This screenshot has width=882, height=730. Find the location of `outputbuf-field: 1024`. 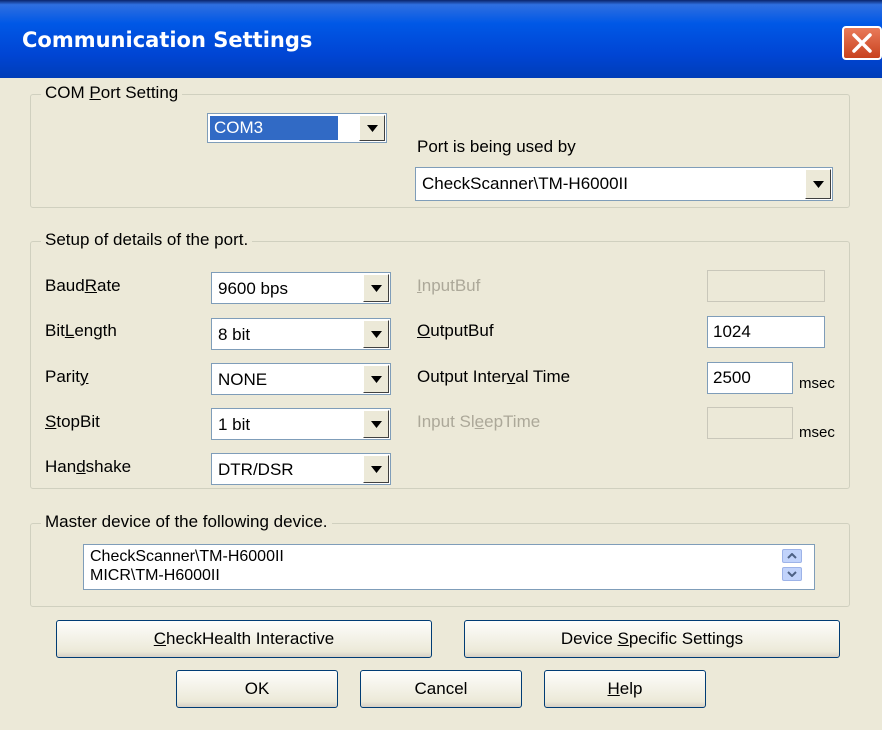

outputbuf-field: 1024 is located at coordinates (766, 332).